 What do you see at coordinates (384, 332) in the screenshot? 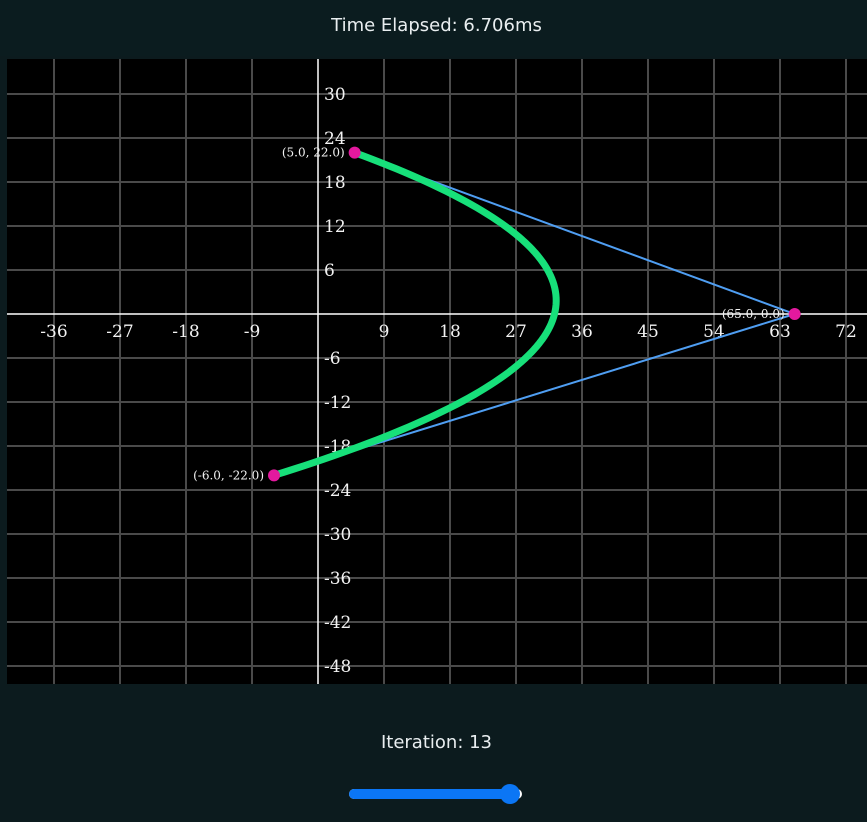
I see `x-tick-label: 9` at bounding box center [384, 332].